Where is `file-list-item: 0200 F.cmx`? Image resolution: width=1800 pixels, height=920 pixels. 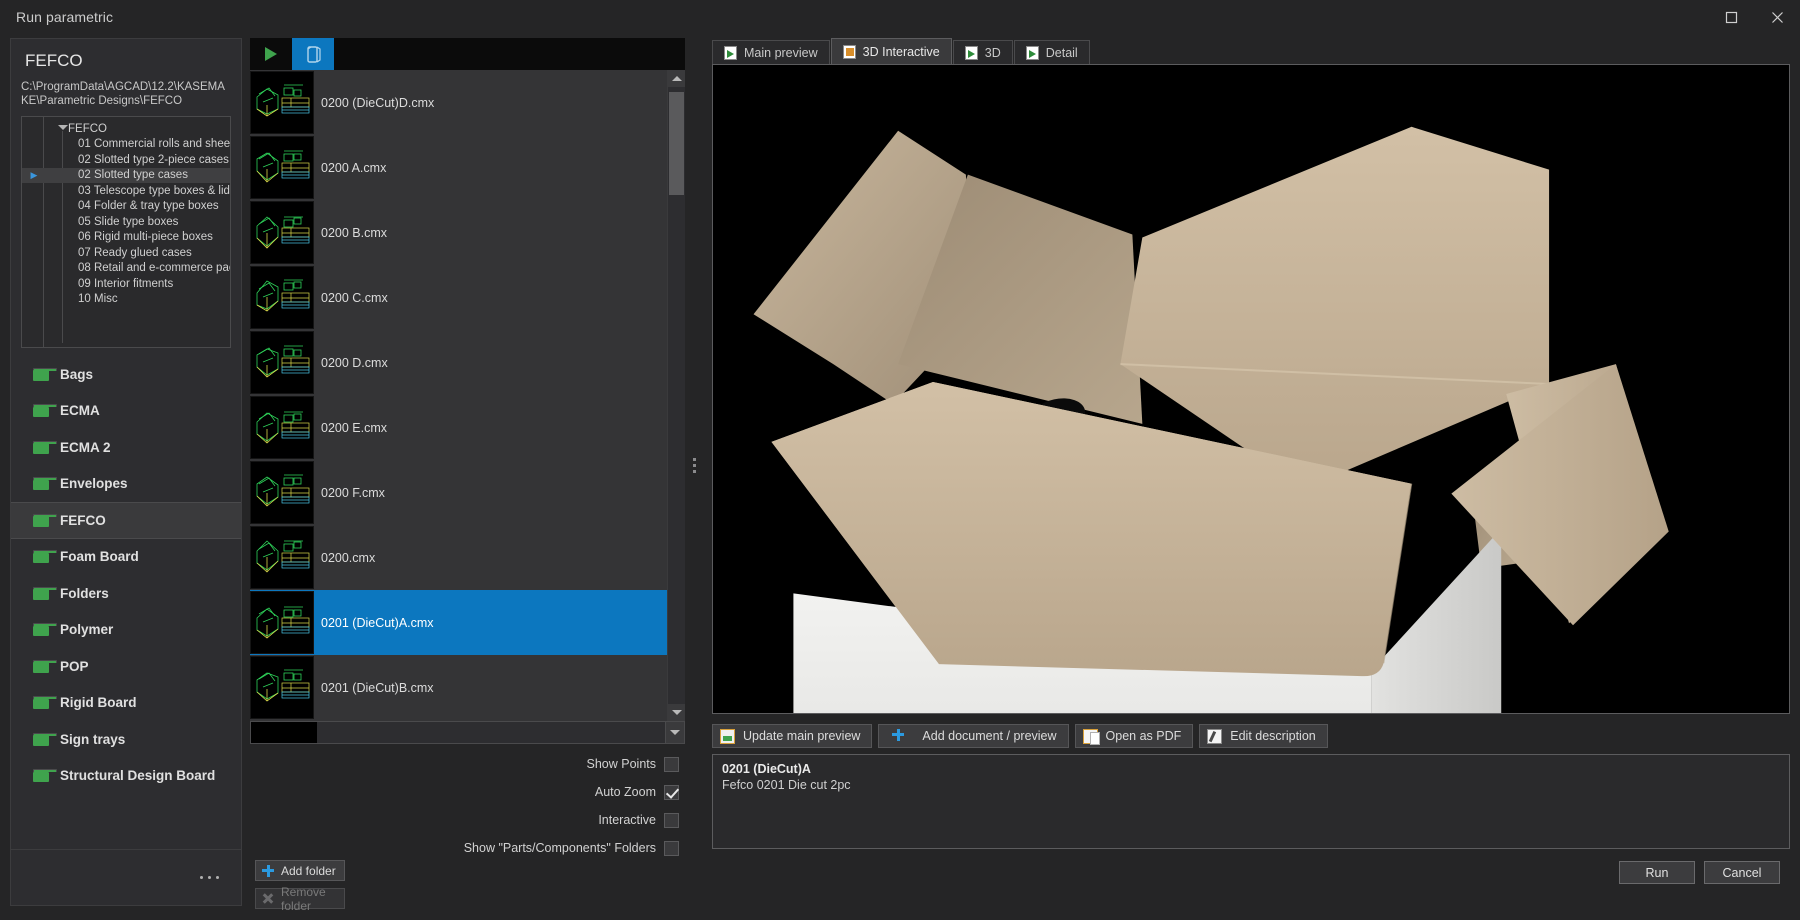
file-list-item: 0200 F.cmx is located at coordinates (458, 492).